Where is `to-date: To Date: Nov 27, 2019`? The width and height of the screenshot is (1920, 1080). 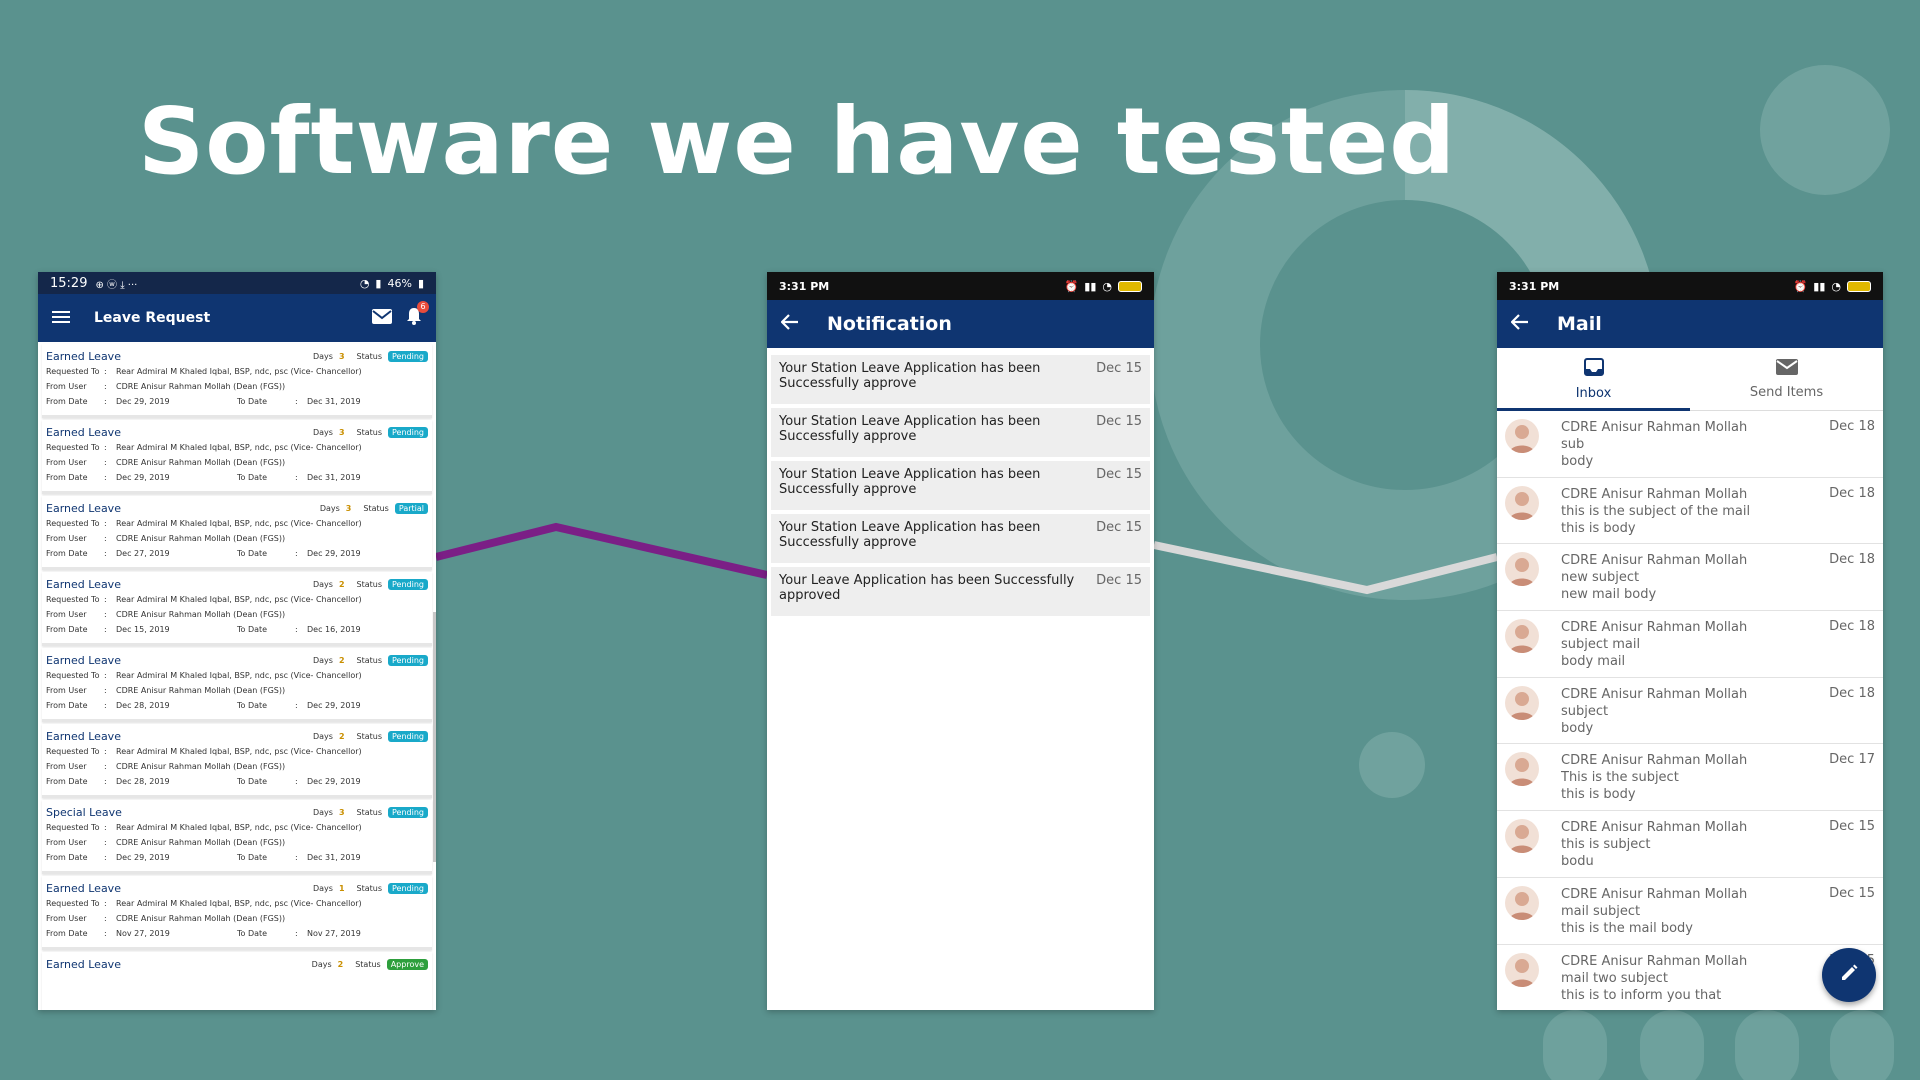 to-date: To Date: Nov 27, 2019 is located at coordinates (332, 933).